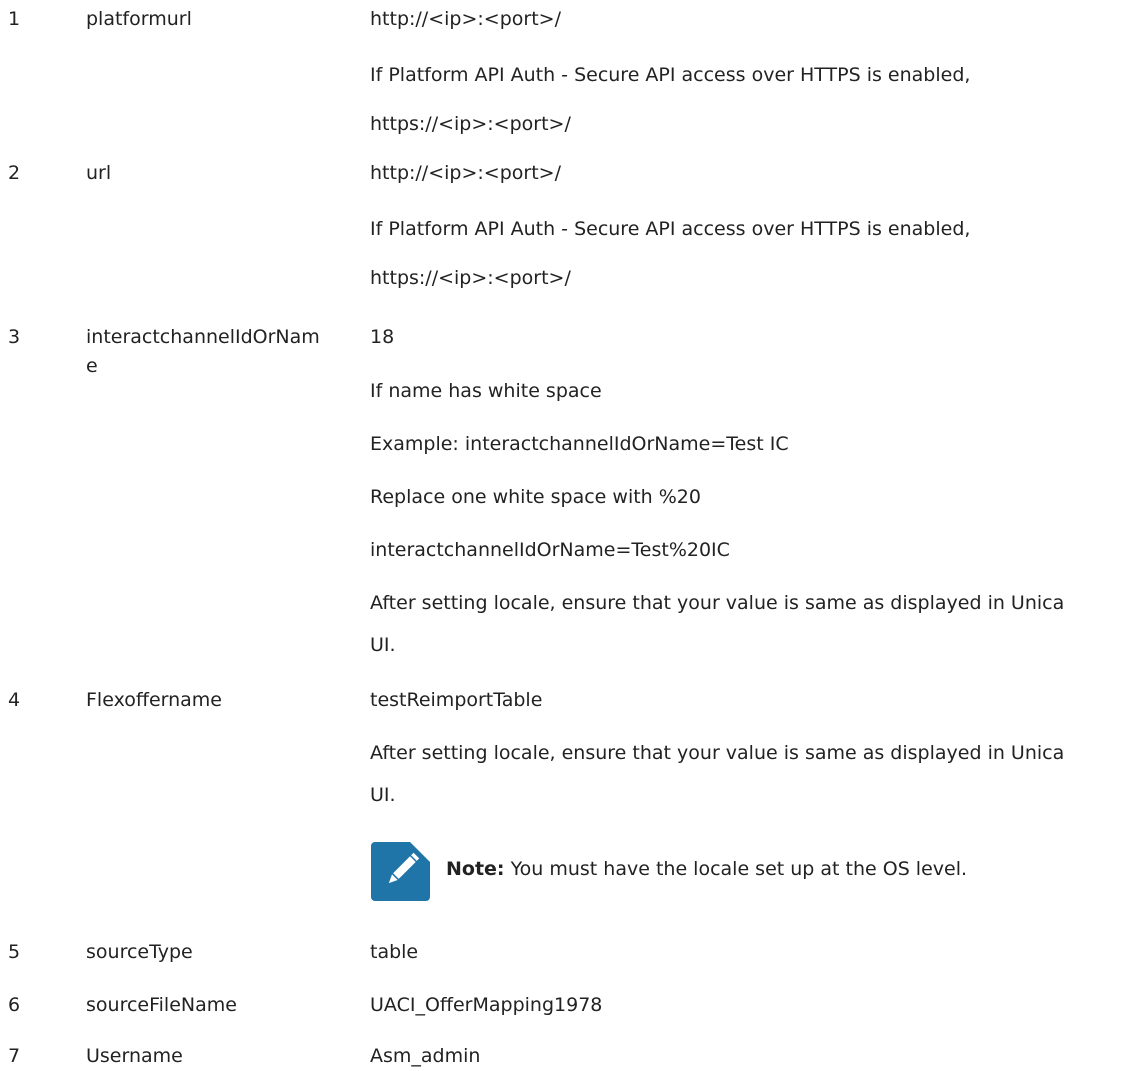 The width and height of the screenshot is (1144, 1071). Describe the element at coordinates (139, 952) in the screenshot. I see `parameter-name: sourceType` at that location.